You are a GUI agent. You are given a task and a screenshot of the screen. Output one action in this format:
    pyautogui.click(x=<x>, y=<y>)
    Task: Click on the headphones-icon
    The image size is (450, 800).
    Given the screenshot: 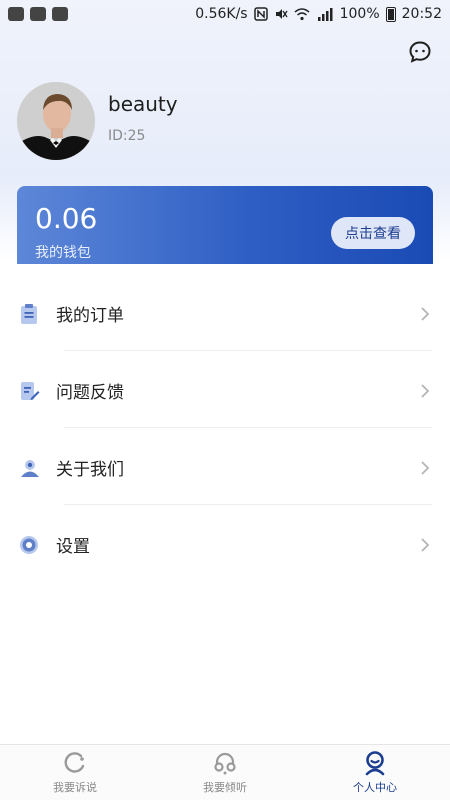 What is the action you would take?
    pyautogui.click(x=225, y=763)
    